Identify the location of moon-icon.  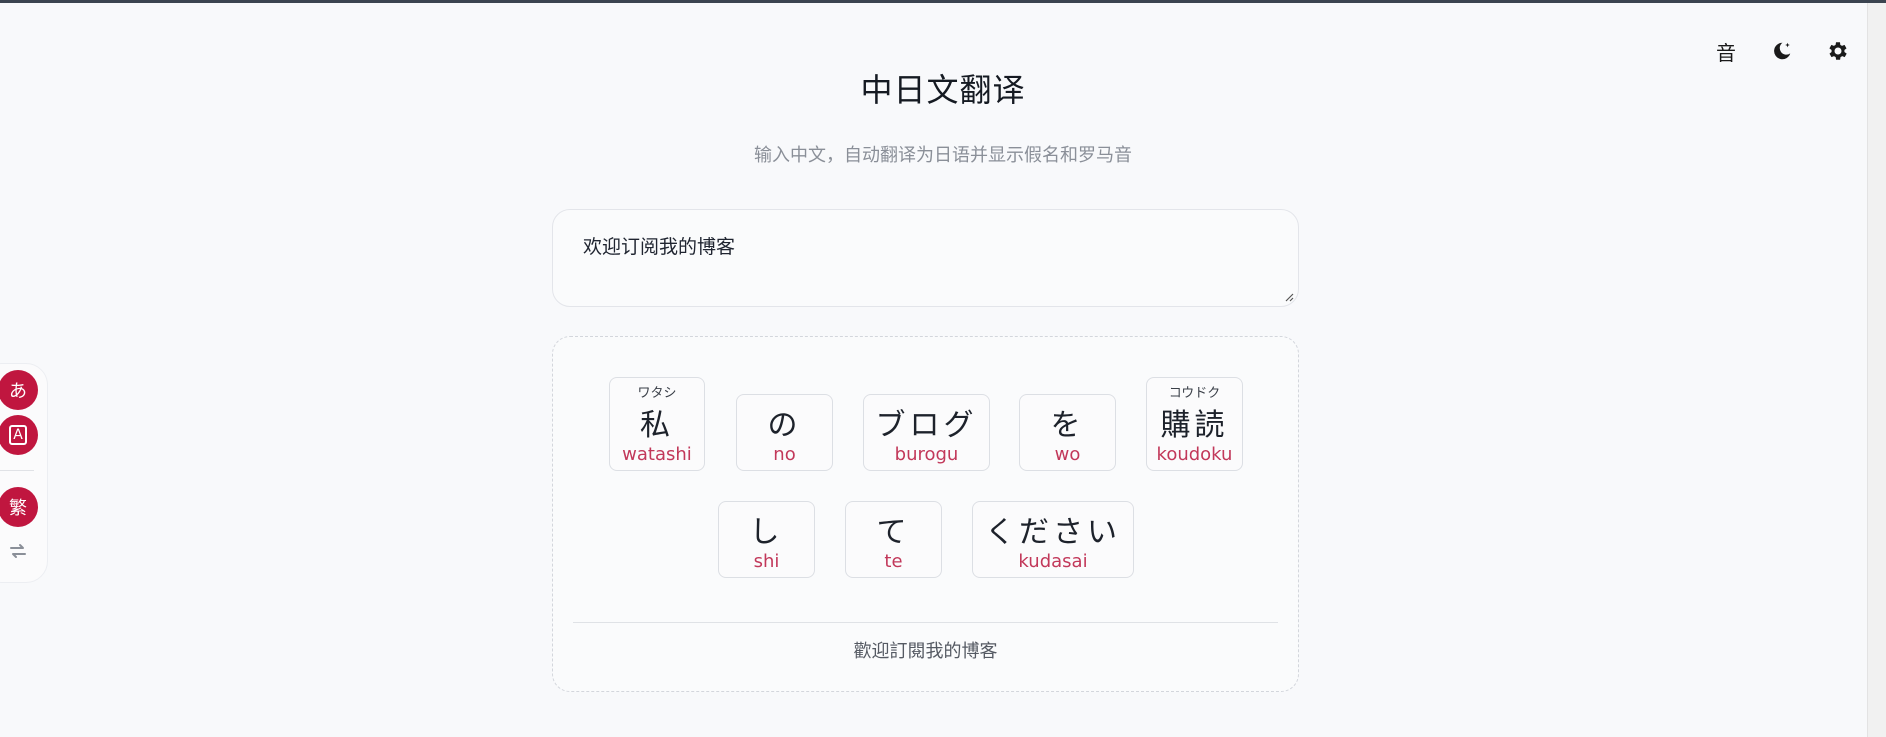
(1782, 51).